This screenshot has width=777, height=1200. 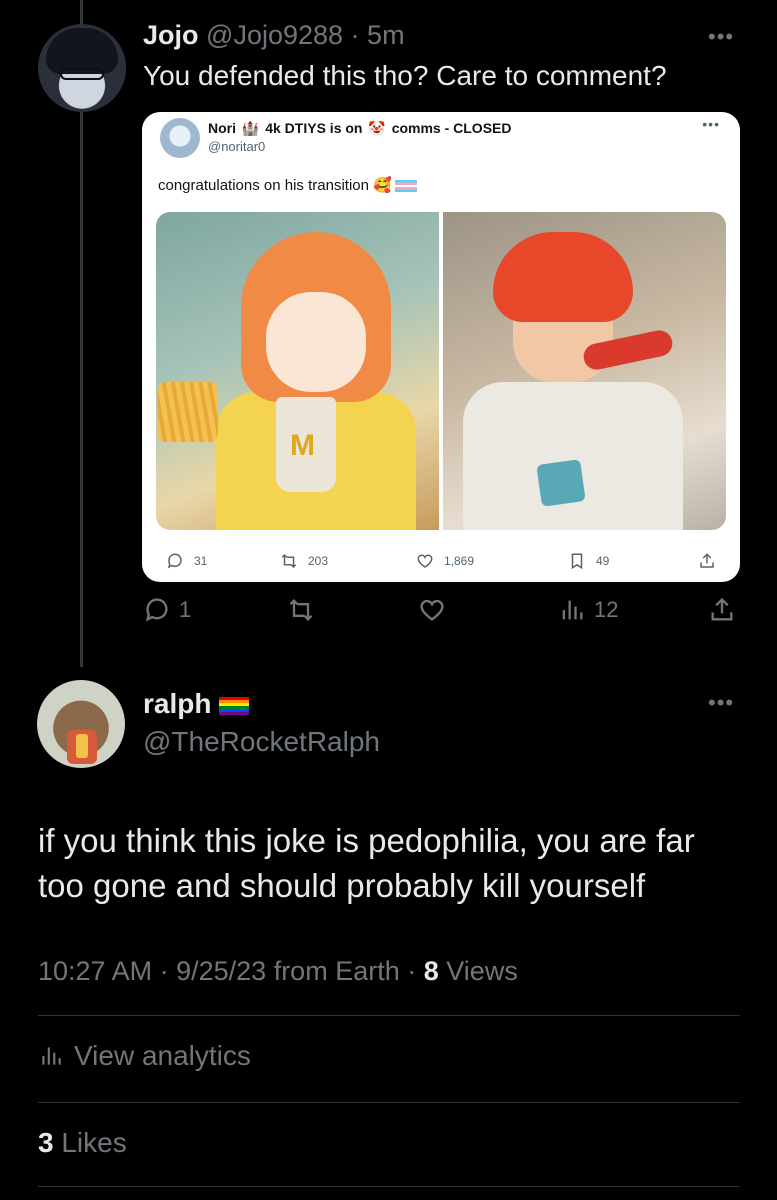 I want to click on bookmark-icon, so click(x=577, y=561).